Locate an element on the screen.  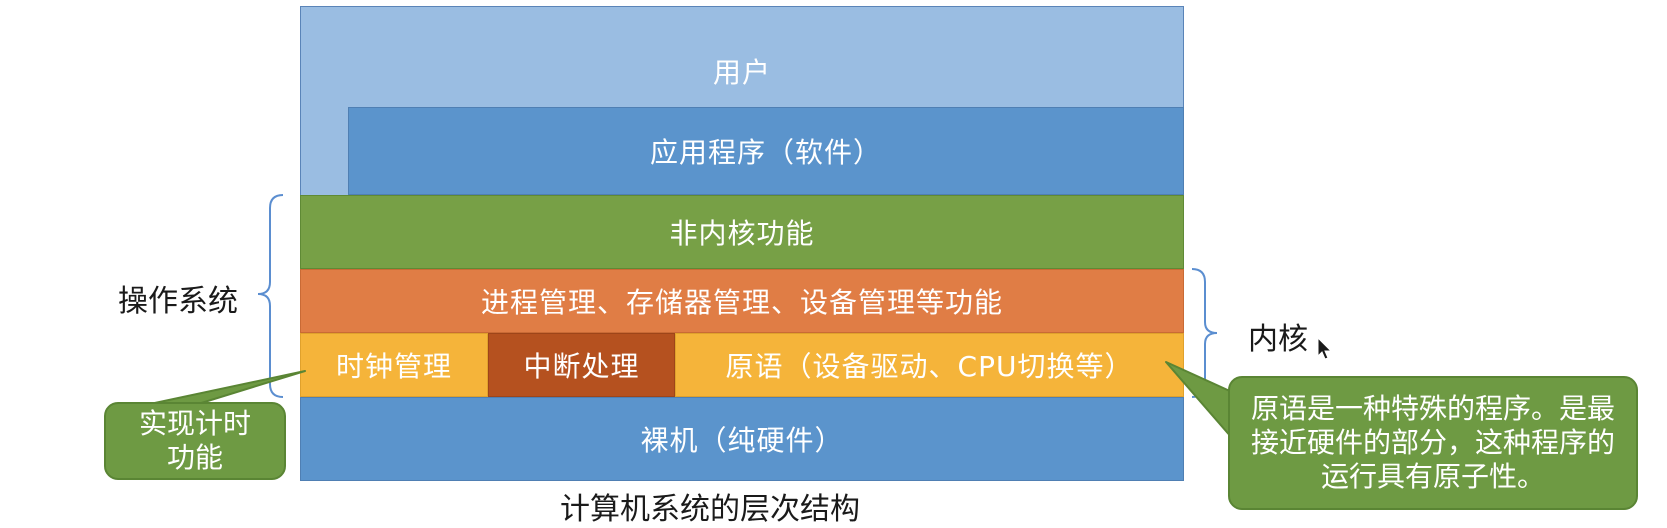
mouse-cursor-icon is located at coordinates (1325, 348).